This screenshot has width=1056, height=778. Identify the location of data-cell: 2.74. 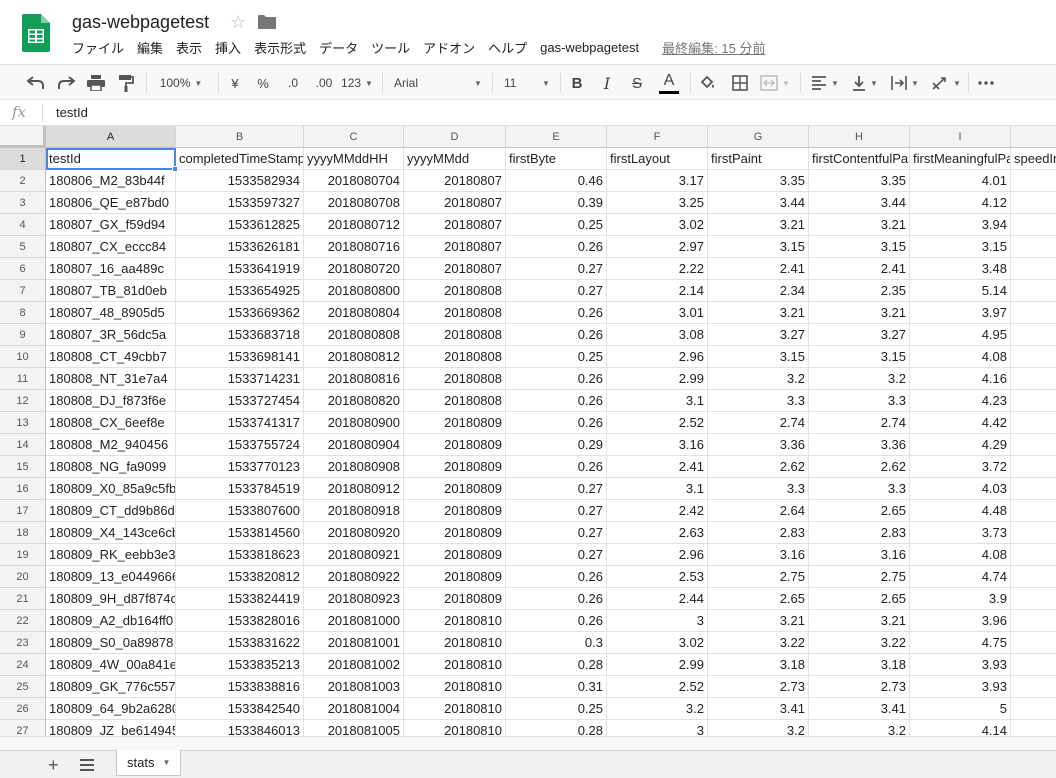
(859, 423).